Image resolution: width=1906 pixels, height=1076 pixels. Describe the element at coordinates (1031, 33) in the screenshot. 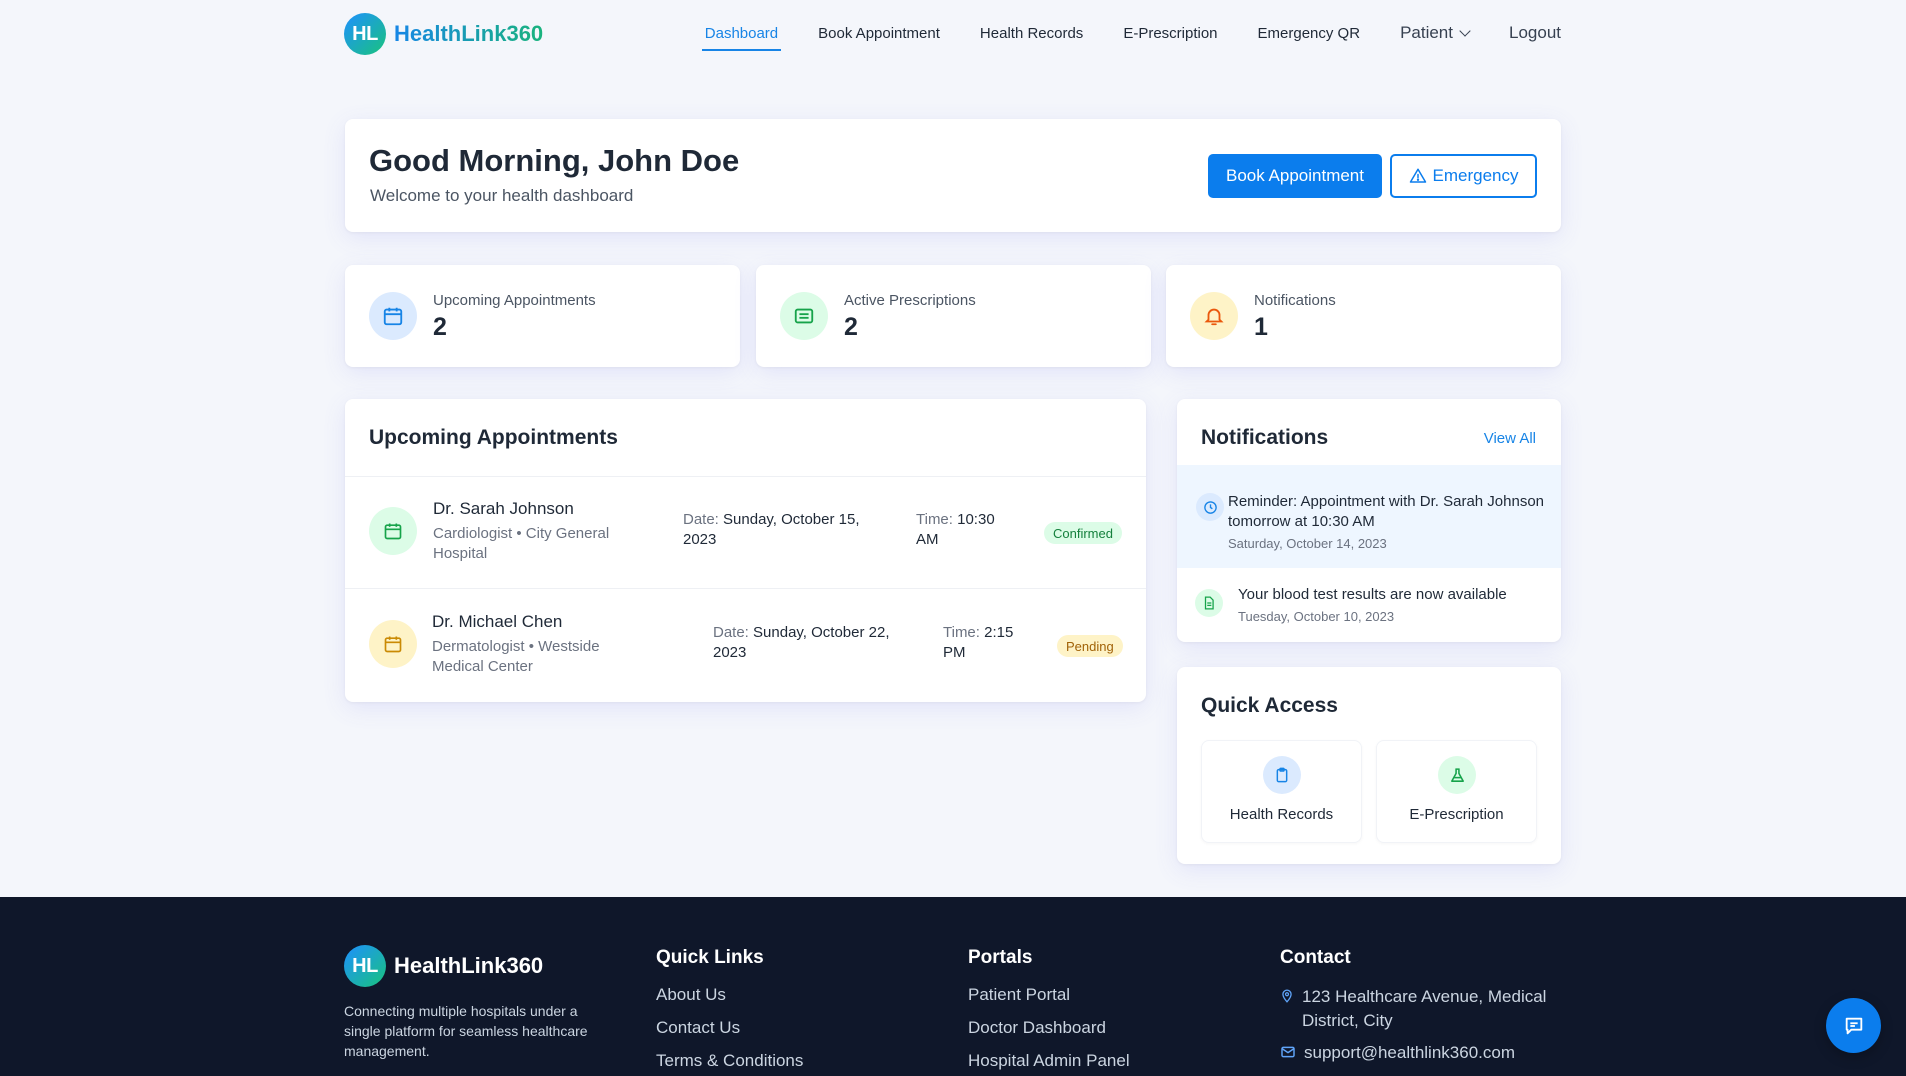

I see `nav-health-records: Health Records` at that location.